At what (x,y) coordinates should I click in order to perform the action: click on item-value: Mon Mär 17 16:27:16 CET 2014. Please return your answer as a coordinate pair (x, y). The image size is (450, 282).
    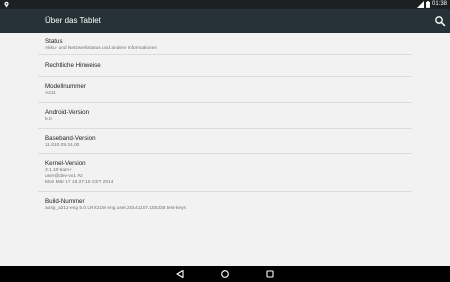
    Looking at the image, I should click on (79, 182).